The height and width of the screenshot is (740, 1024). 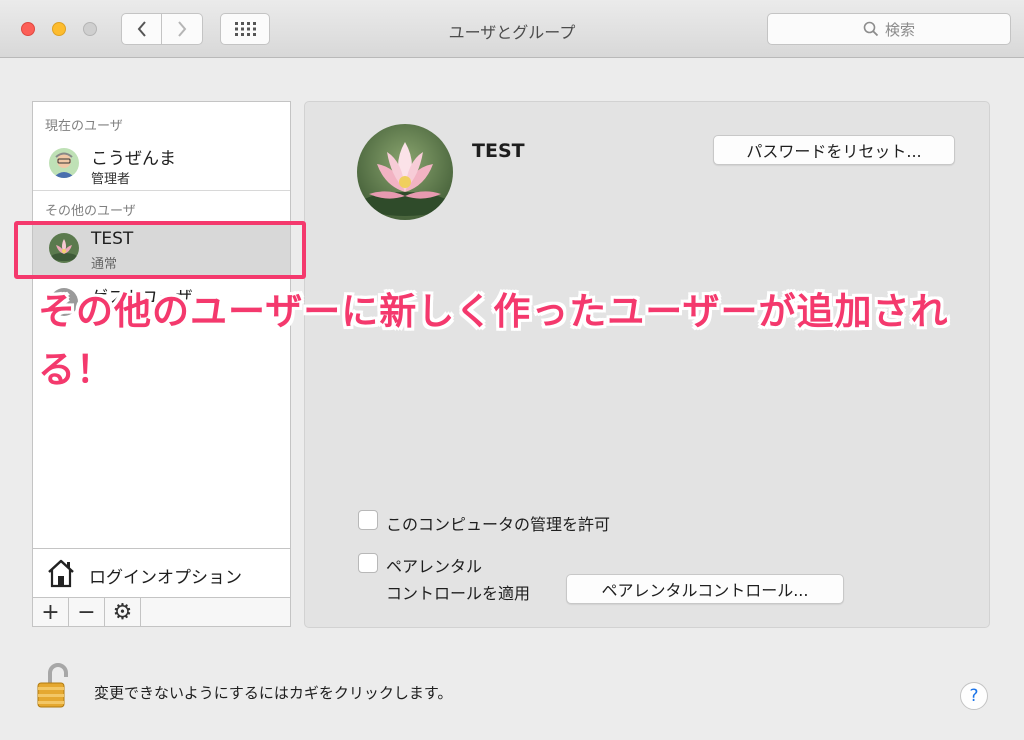 What do you see at coordinates (498, 151) in the screenshot?
I see `user-full-name: TEST` at bounding box center [498, 151].